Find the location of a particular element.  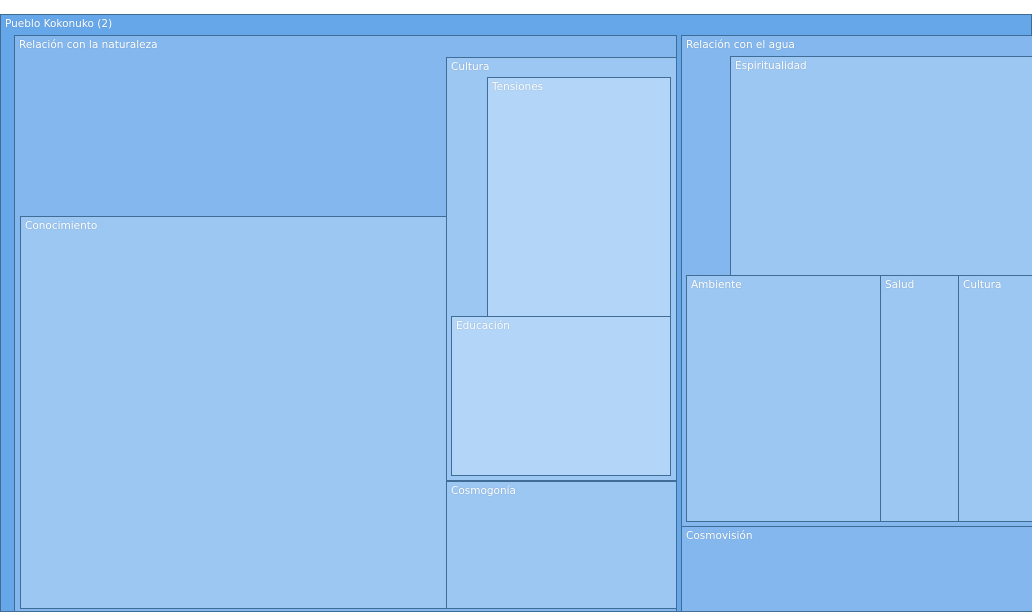

treemap-cell-label: Relación con el agua is located at coordinates (740, 45).